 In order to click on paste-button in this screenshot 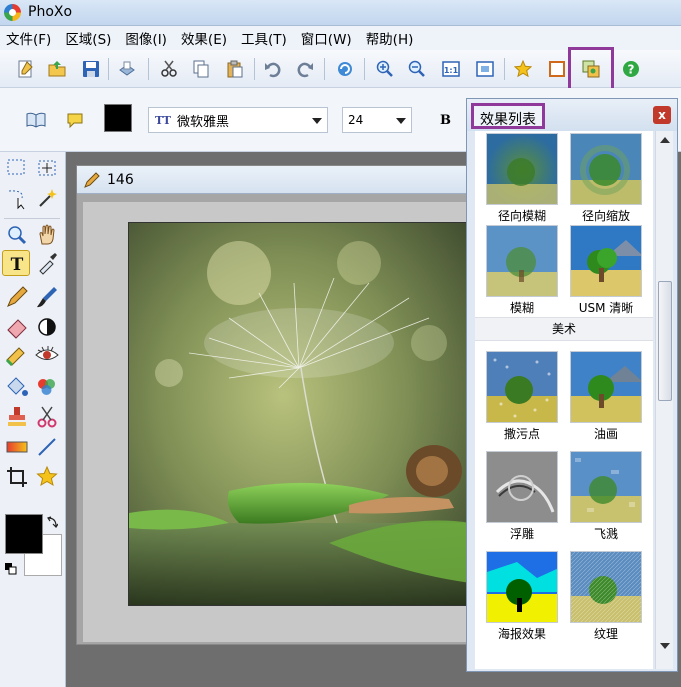, I will do `click(235, 69)`.